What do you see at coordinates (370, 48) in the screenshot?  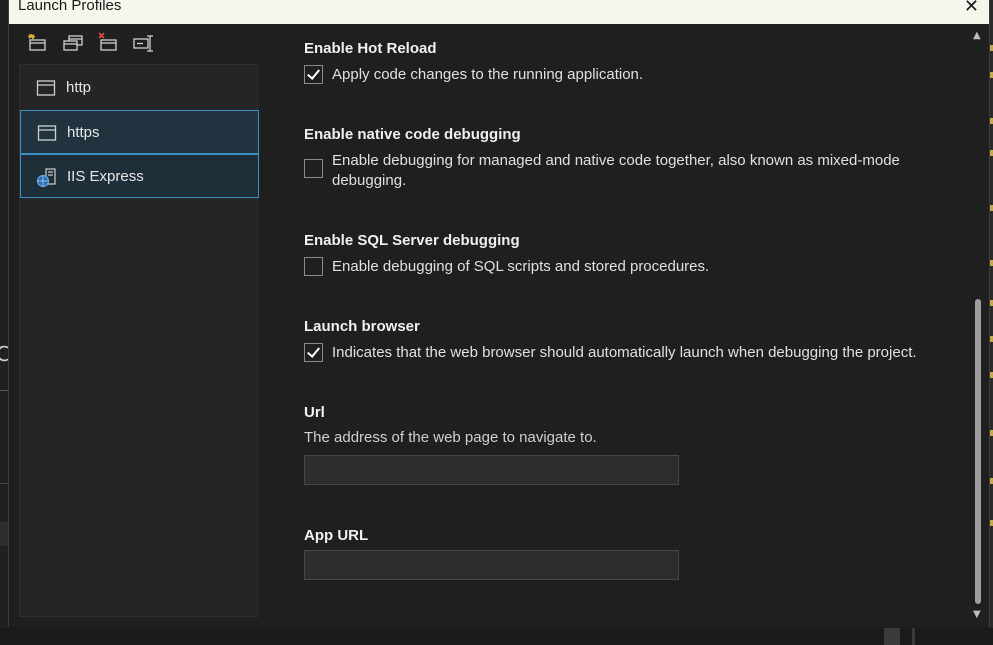 I see `hot-reload-heading: Enable Hot Reload` at bounding box center [370, 48].